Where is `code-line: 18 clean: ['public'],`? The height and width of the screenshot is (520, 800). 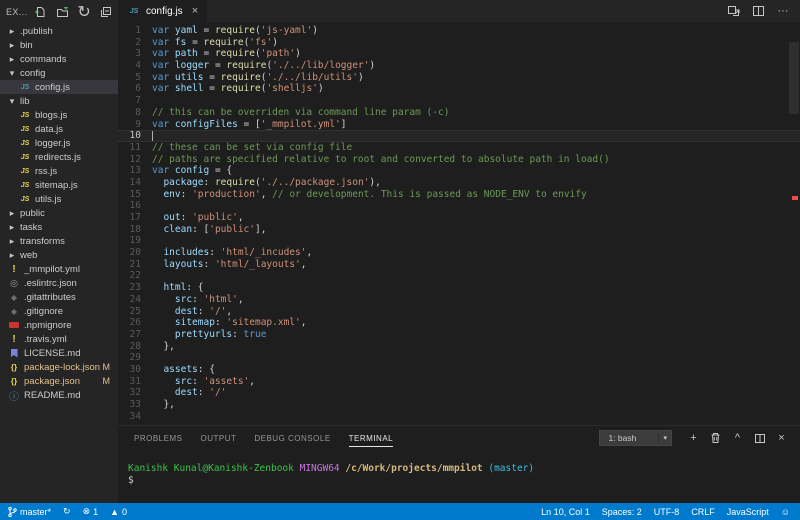 code-line: 18 clean: ['public'], is located at coordinates (459, 230).